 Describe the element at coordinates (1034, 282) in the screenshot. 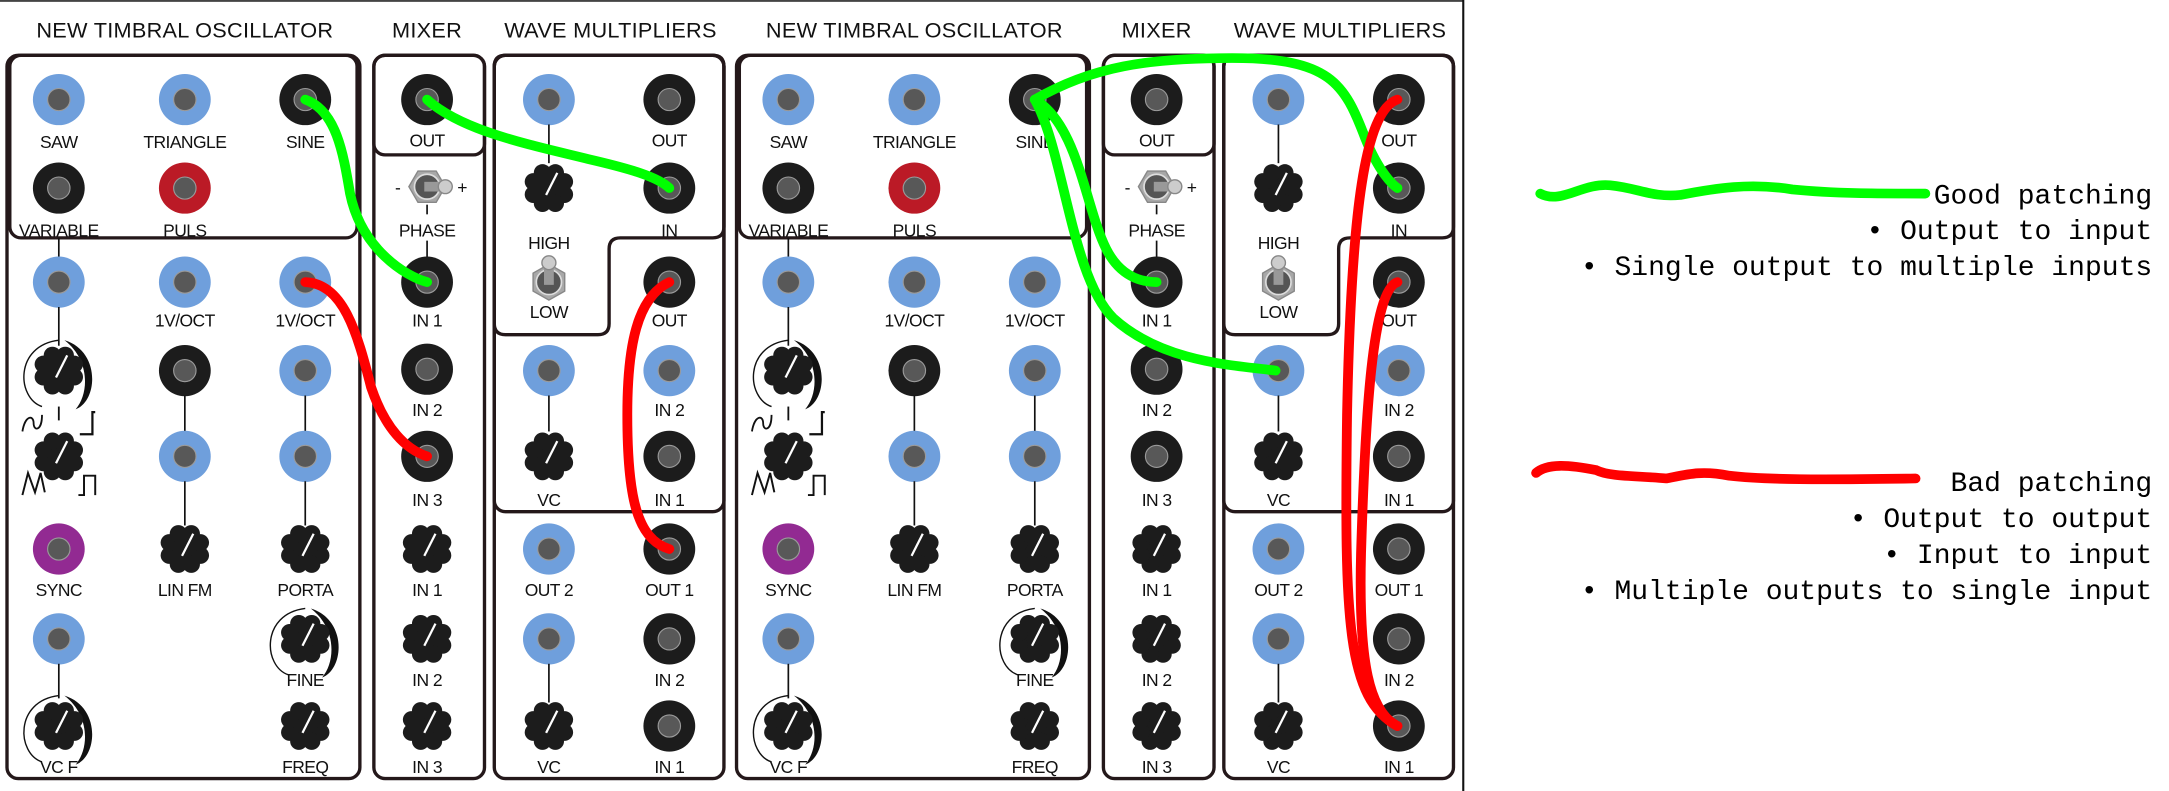

I see `1v-oct-b-jack` at that location.